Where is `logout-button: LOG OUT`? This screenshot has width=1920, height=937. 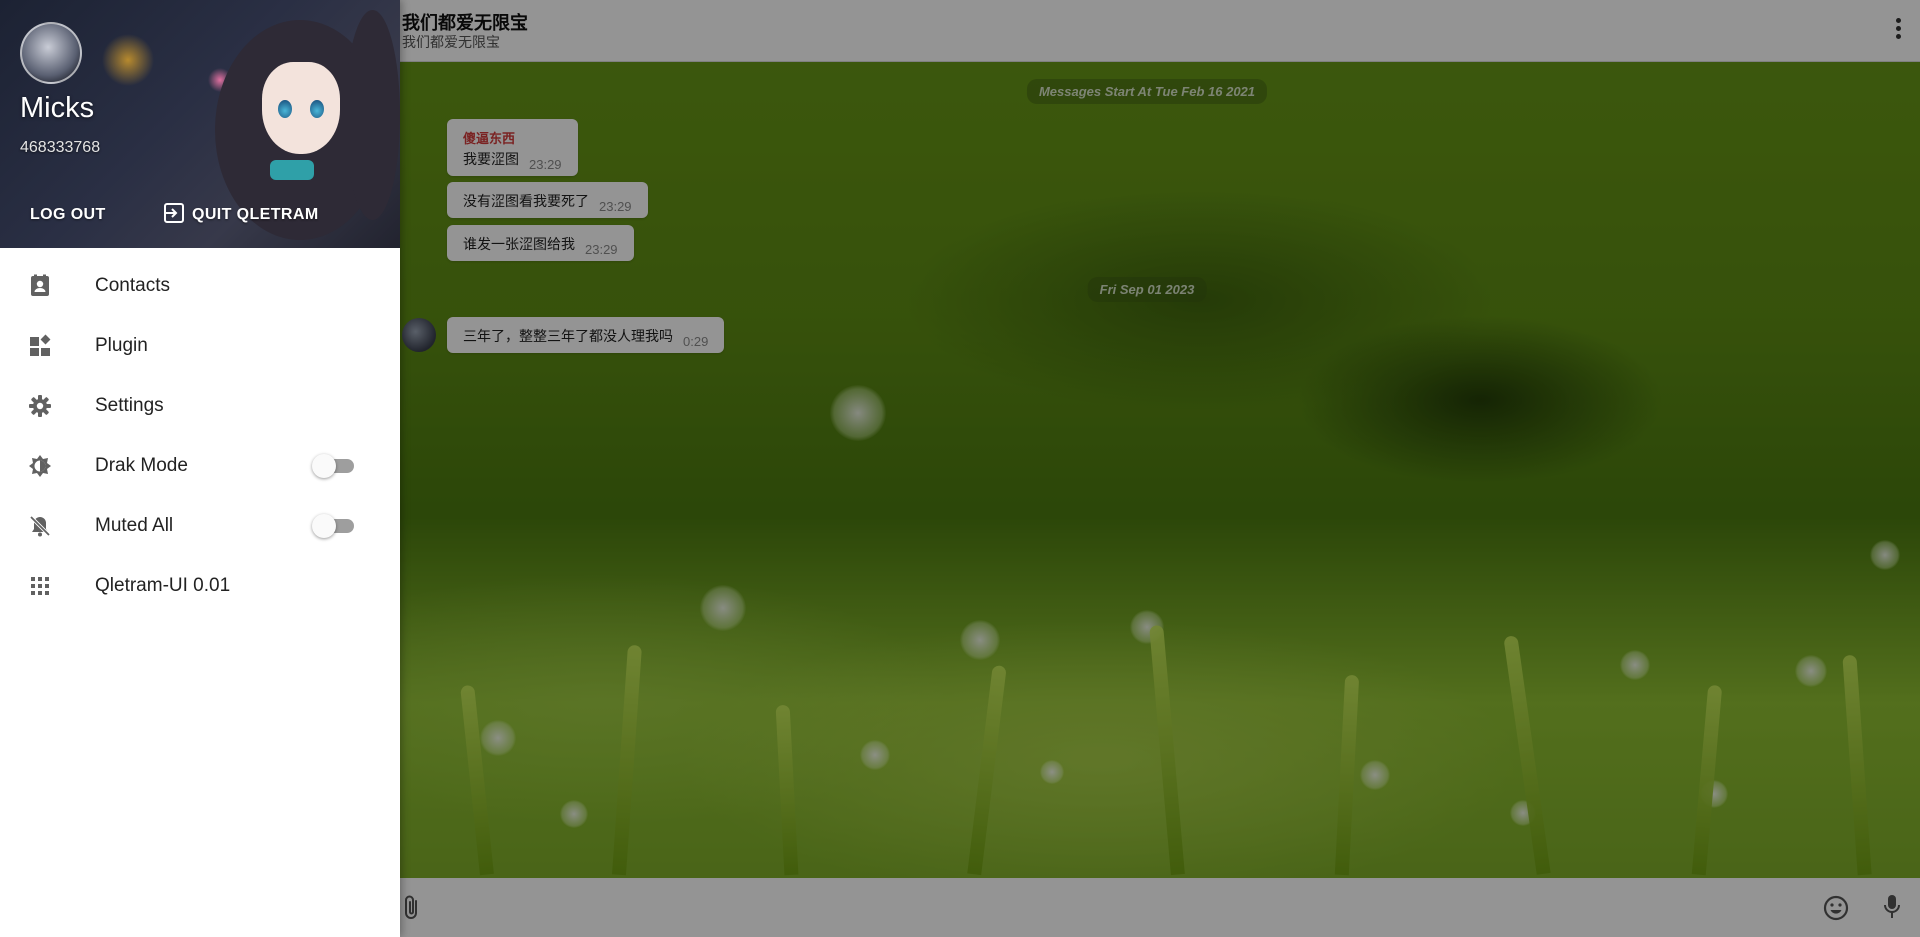
logout-button: LOG OUT is located at coordinates (68, 215).